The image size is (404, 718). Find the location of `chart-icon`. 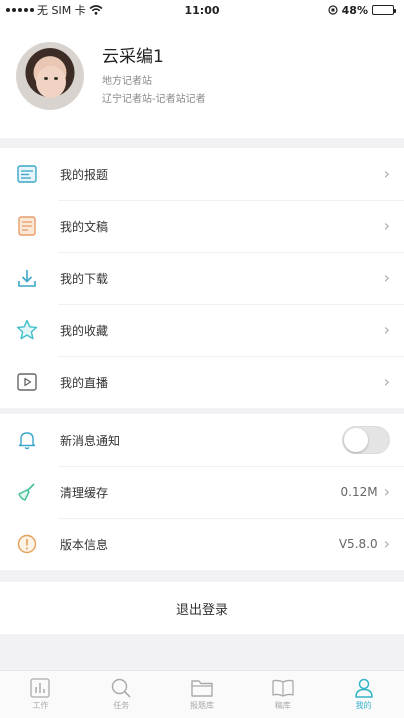

chart-icon is located at coordinates (40, 688).